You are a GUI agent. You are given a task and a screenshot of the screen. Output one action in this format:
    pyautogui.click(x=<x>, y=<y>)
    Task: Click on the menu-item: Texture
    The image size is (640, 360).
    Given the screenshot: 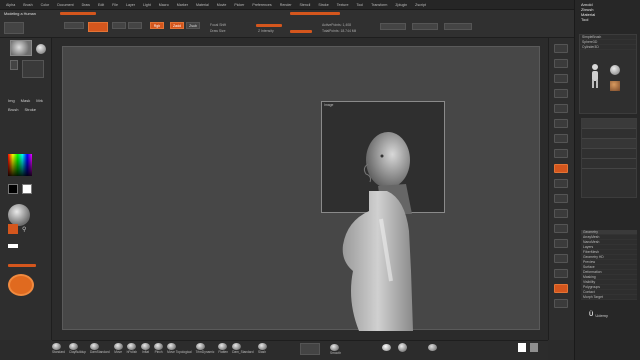 What is the action you would take?
    pyautogui.click(x=343, y=5)
    